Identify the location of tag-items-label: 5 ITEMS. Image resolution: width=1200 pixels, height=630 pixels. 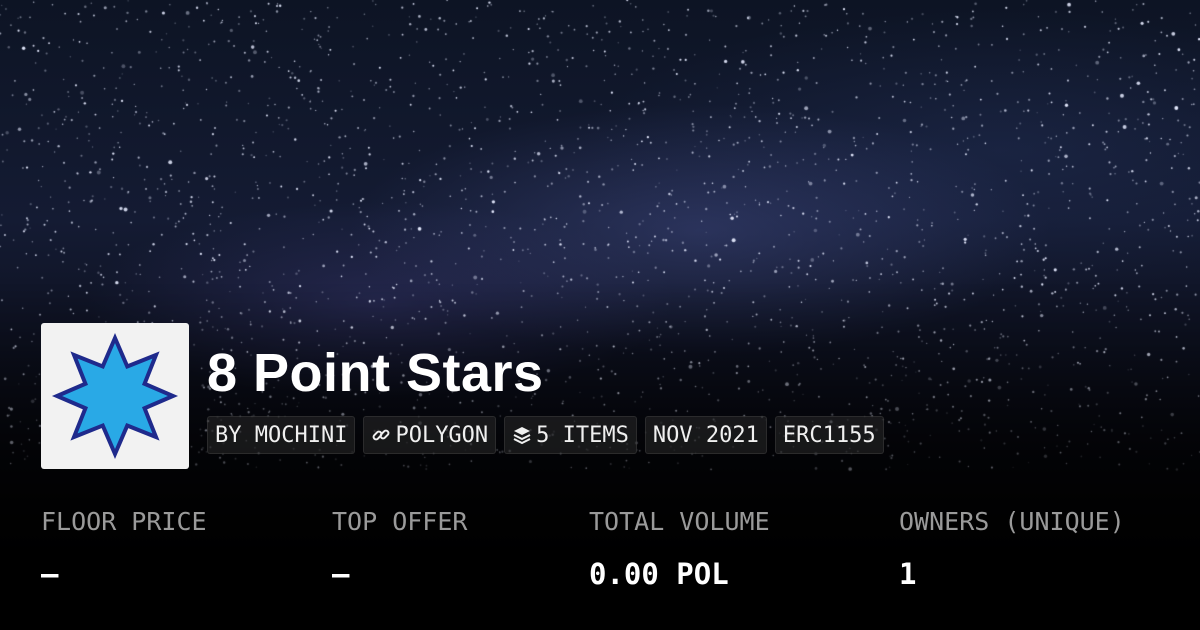
(582, 435).